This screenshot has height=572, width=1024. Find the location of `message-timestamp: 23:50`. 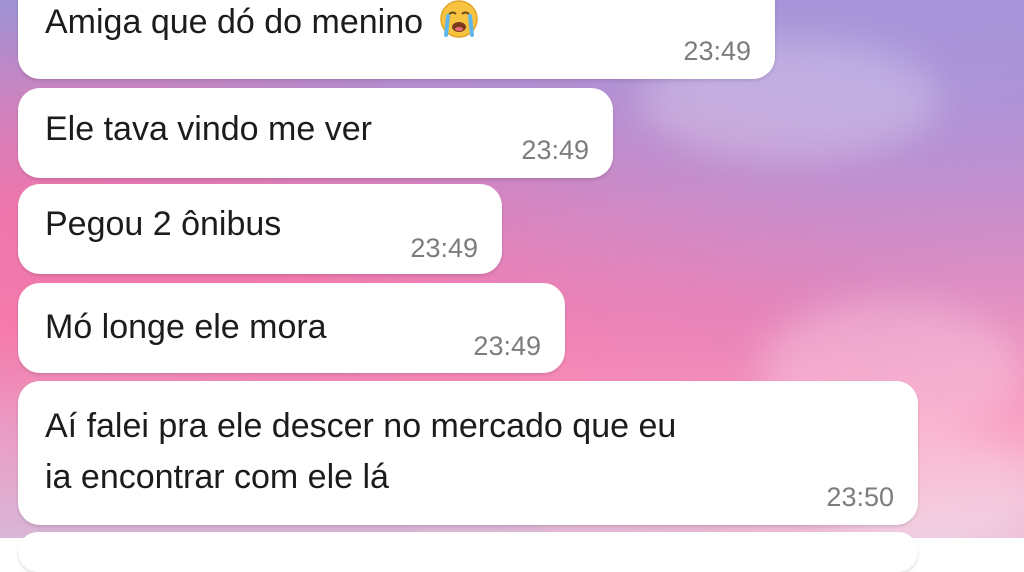

message-timestamp: 23:50 is located at coordinates (860, 497).